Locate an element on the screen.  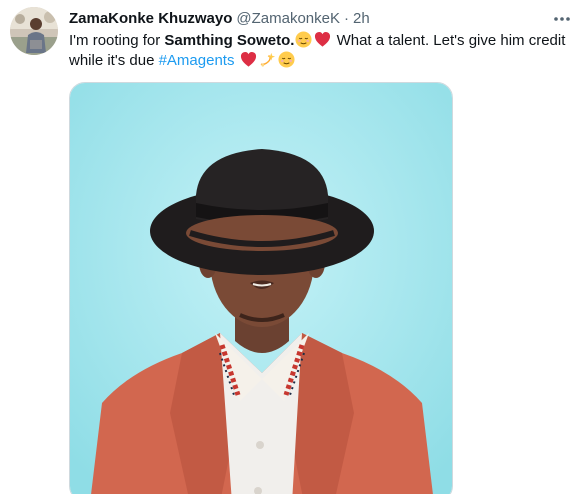
tweet-header: ZamaKonke Khuzwayo @ZamakonkeK · 2h is located at coordinates (219, 19).